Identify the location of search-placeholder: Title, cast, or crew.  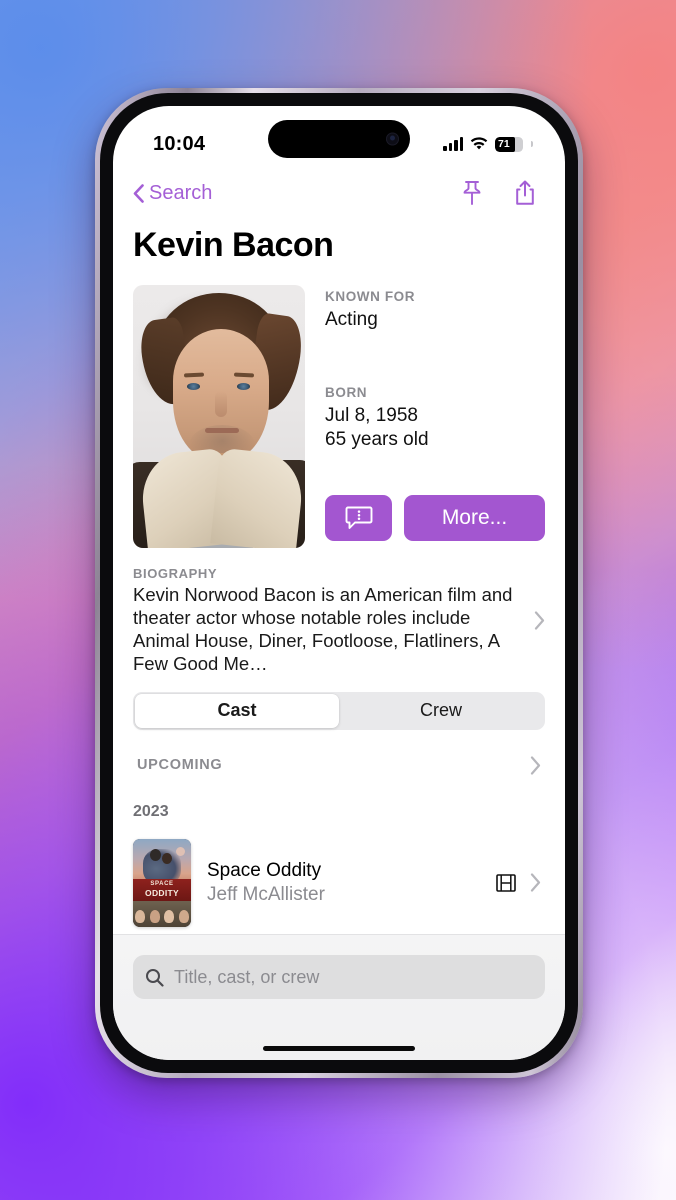
(247, 976).